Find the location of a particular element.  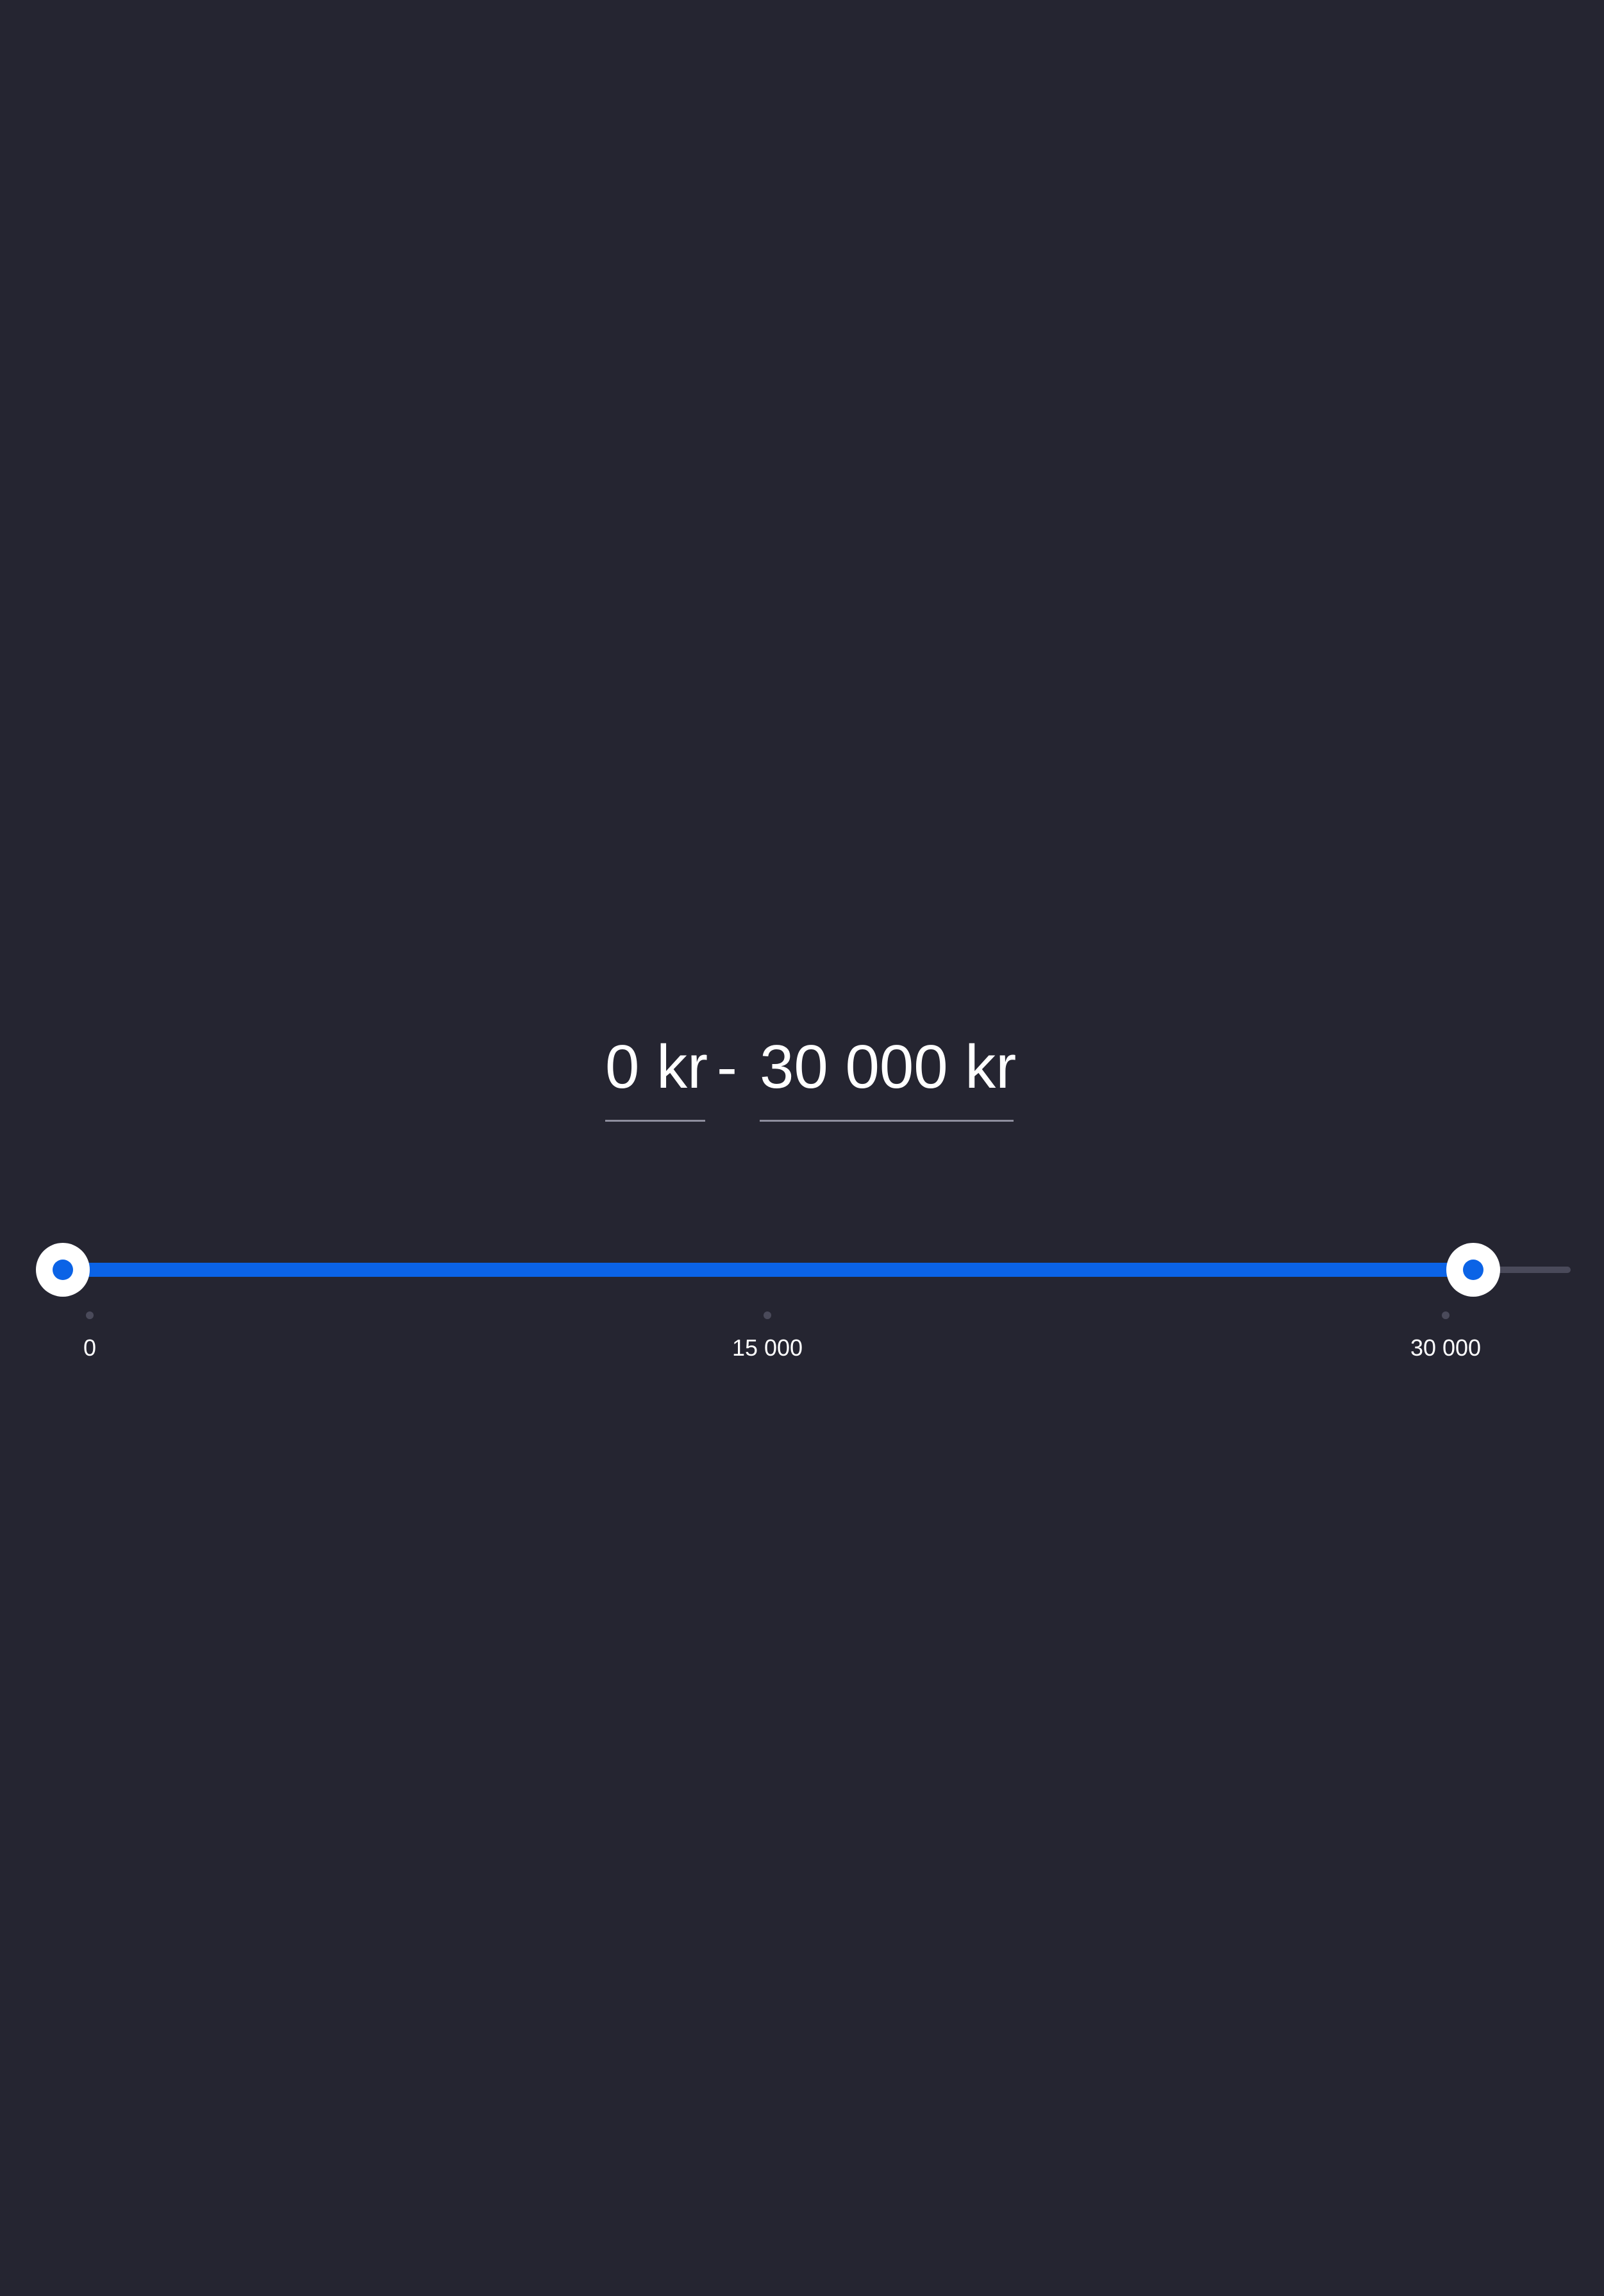

price-range-display: 0 kr - 30 000 kr is located at coordinates (802, 1070).